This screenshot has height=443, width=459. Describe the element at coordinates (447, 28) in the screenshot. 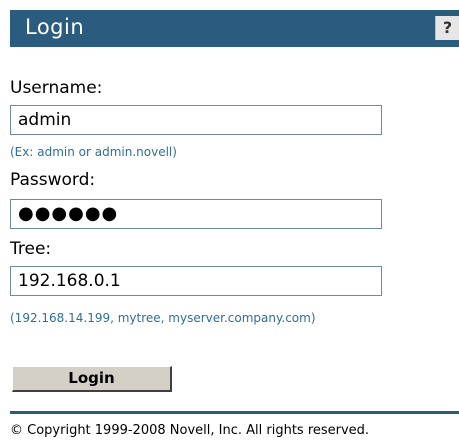

I see `help-button: ?` at that location.